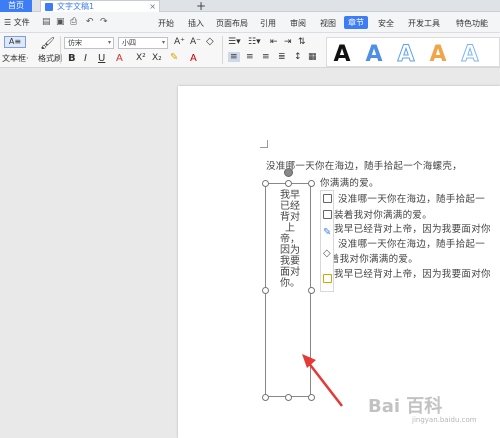 The width and height of the screenshot is (500, 438). What do you see at coordinates (268, 23) in the screenshot?
I see `menu-reference: 引用` at bounding box center [268, 23].